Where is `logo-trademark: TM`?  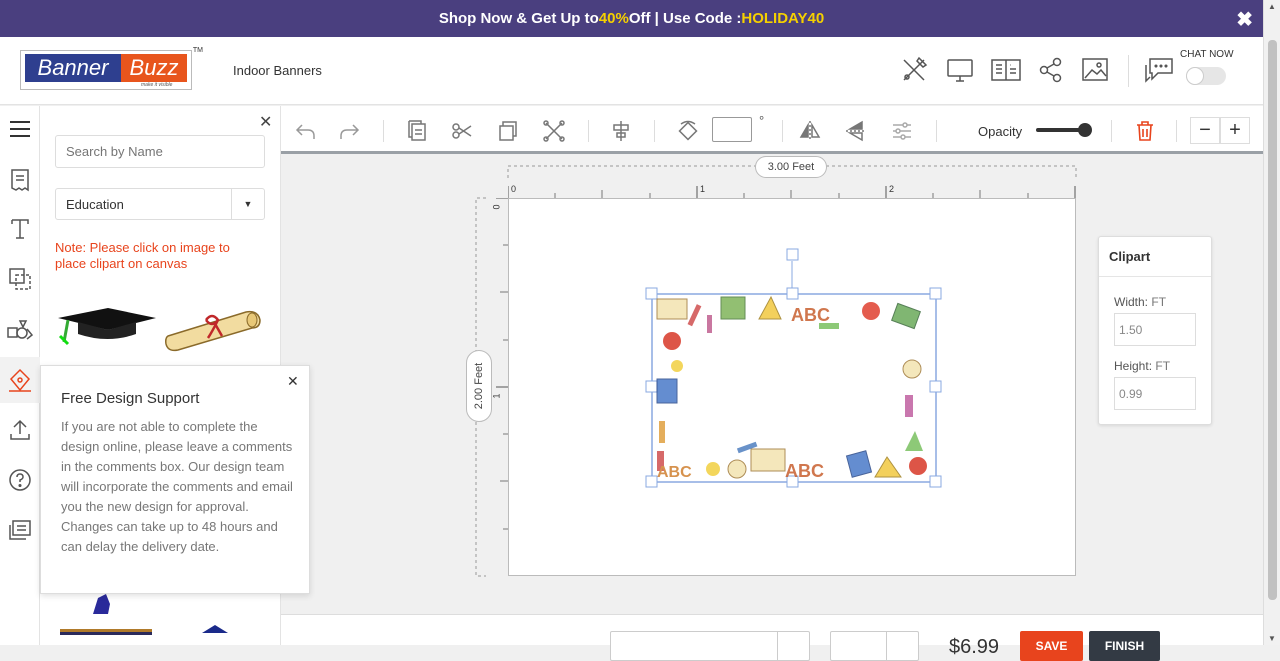
logo-trademark: TM is located at coordinates (197, 50).